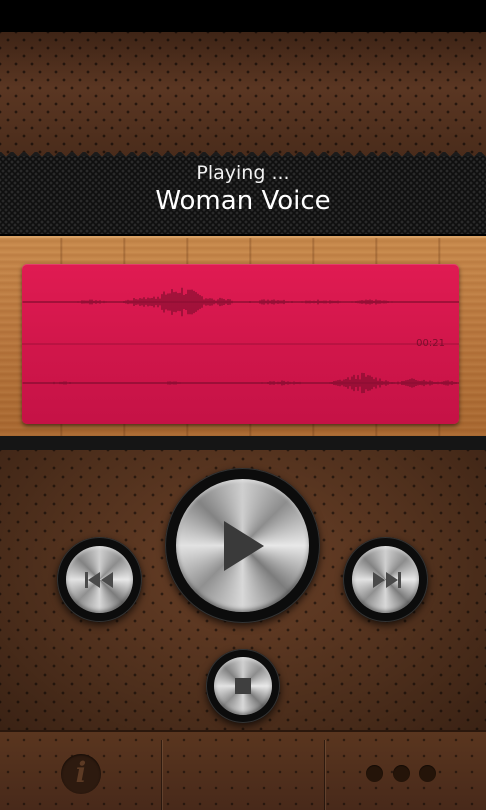 The height and width of the screenshot is (810, 486). What do you see at coordinates (243, 16) in the screenshot?
I see `status-bar` at bounding box center [243, 16].